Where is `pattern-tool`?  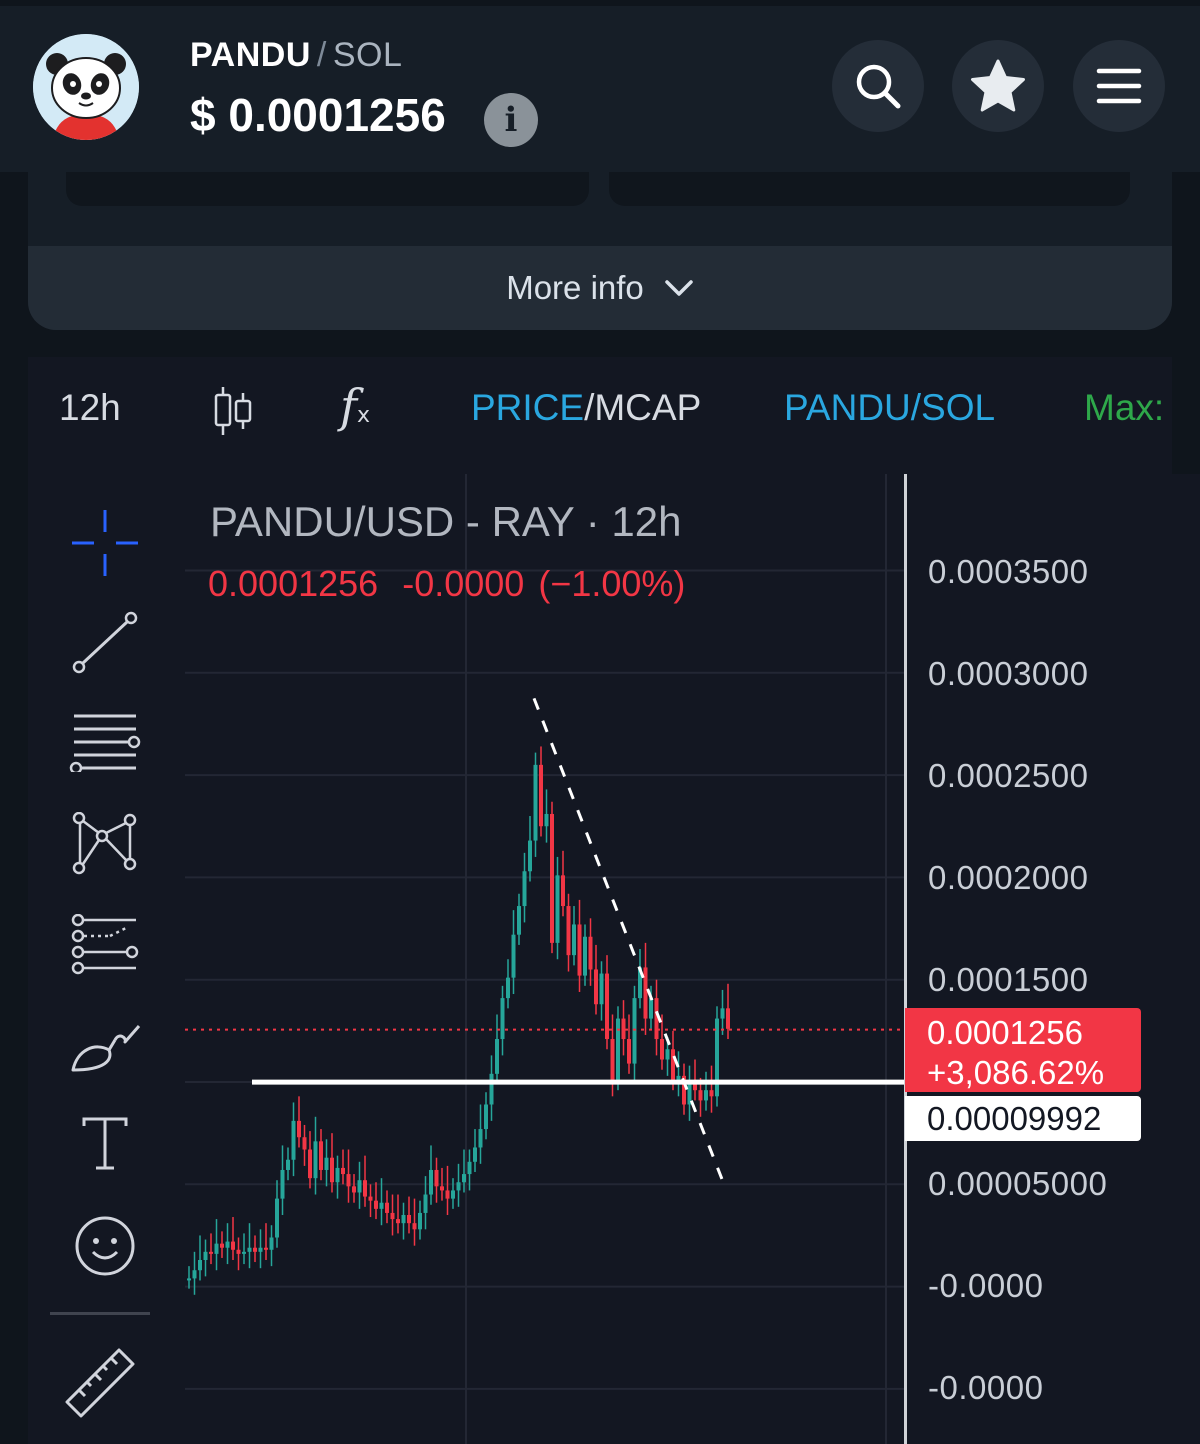
pattern-tool is located at coordinates (105, 844).